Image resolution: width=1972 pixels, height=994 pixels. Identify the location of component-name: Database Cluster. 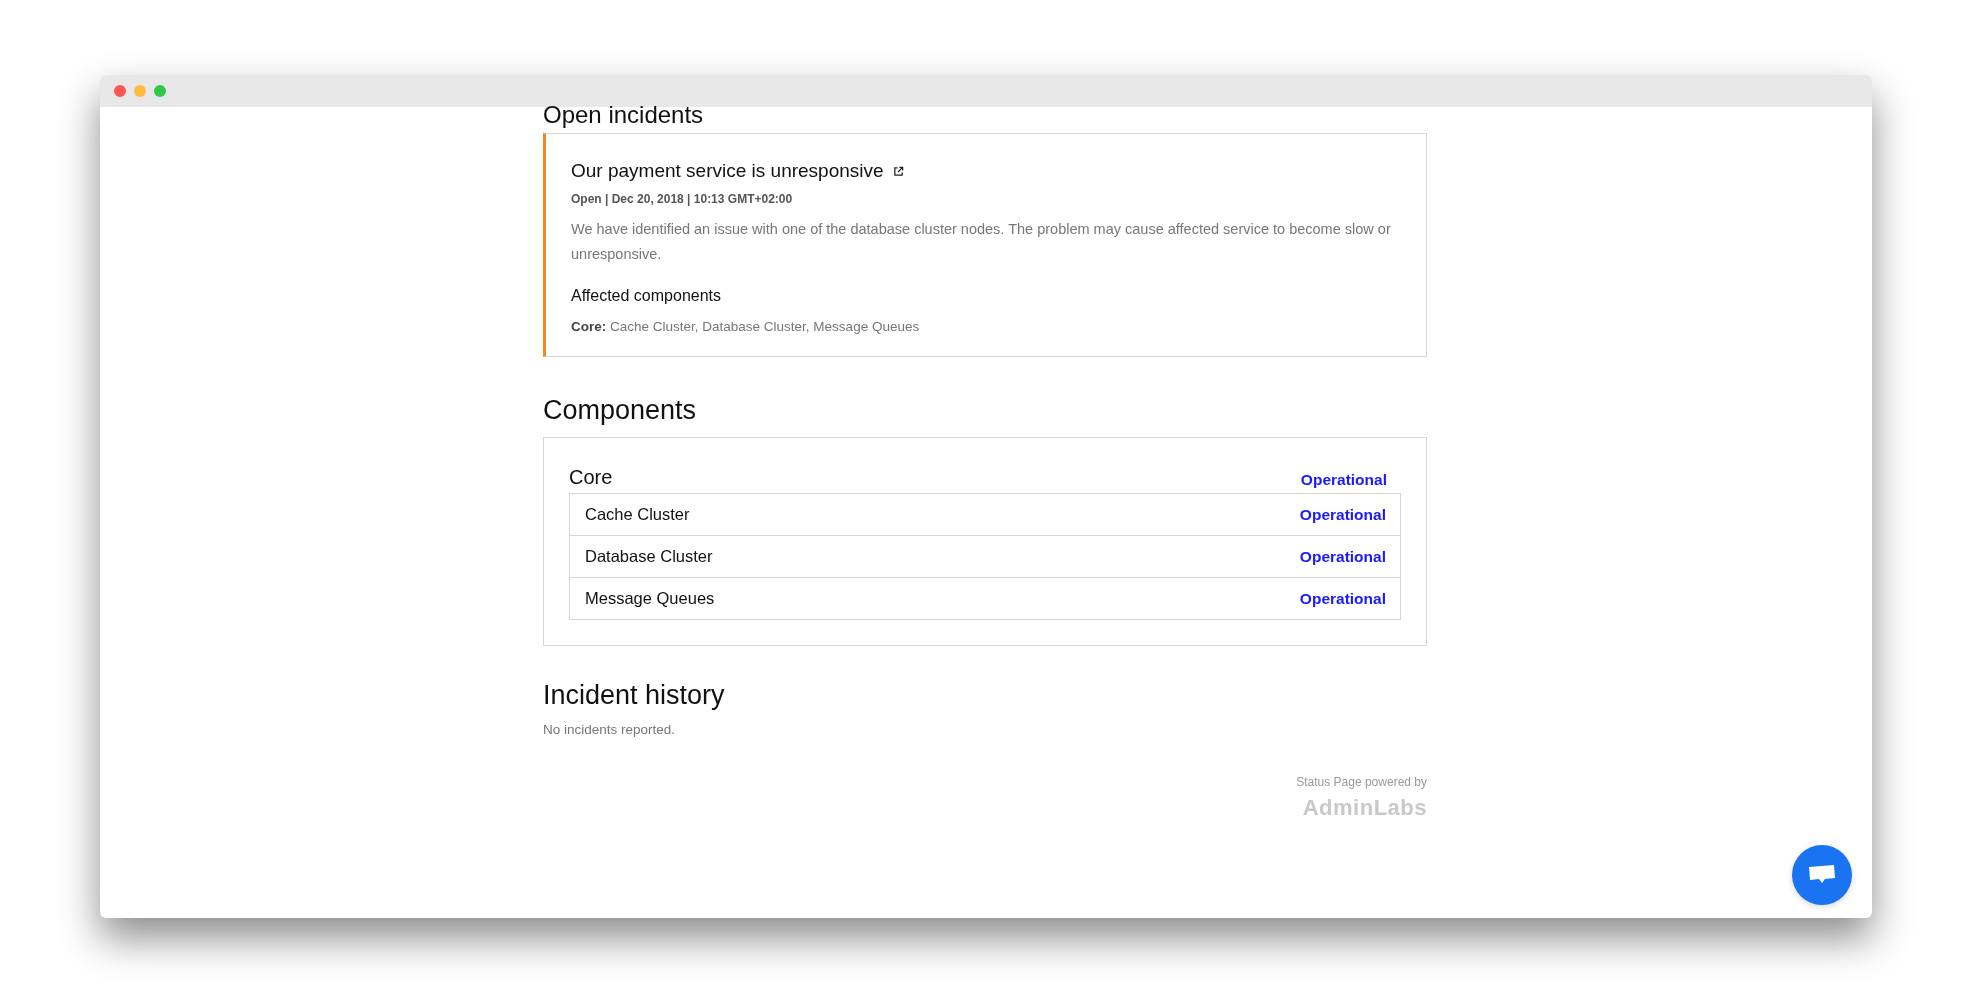
(649, 556).